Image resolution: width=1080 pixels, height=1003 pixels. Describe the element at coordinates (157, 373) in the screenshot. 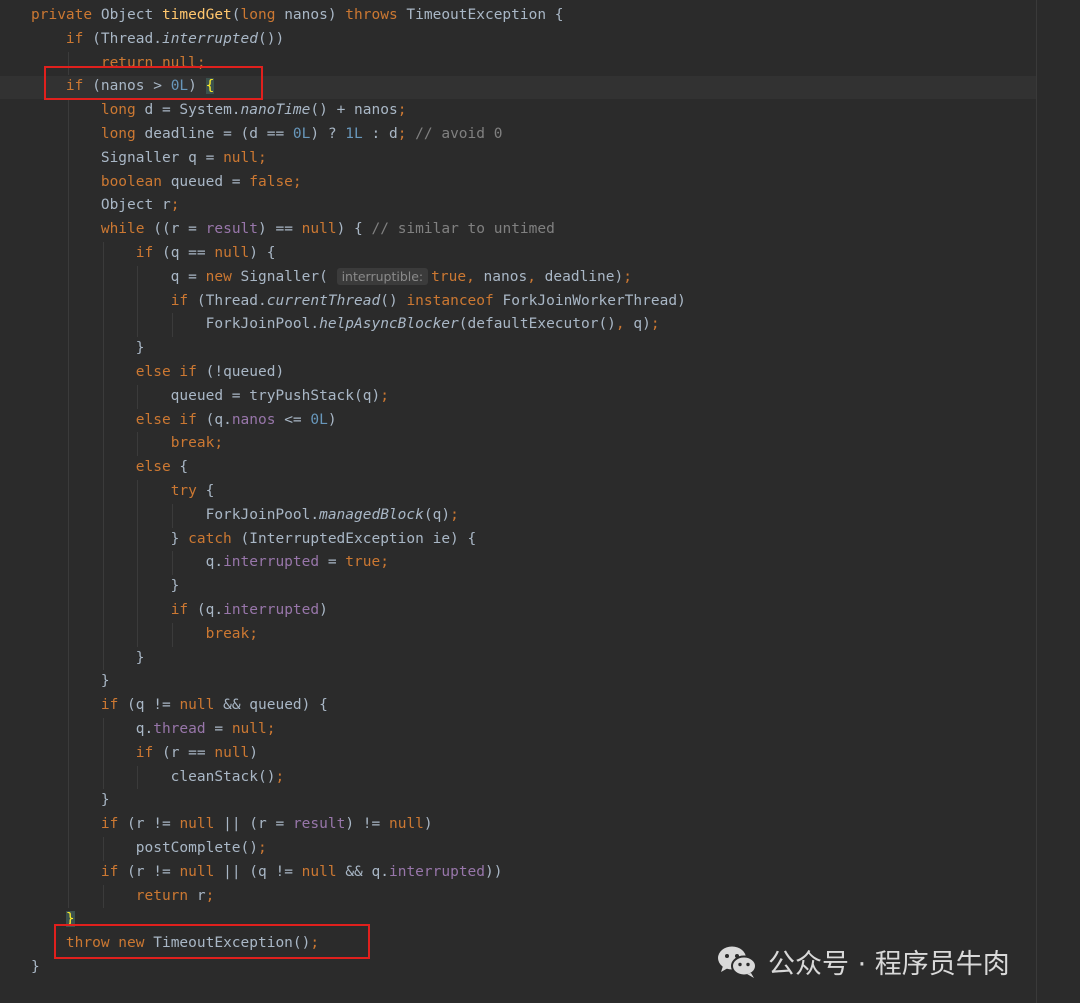

I see `code-line: else if (!queued)` at that location.